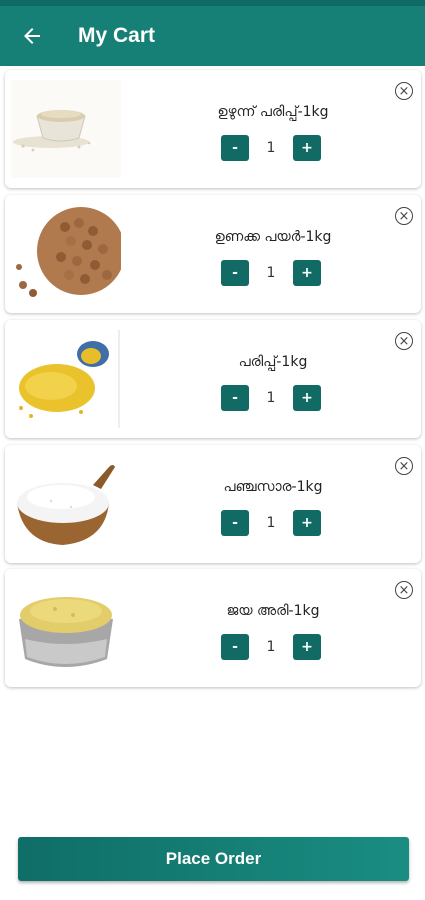 This screenshot has width=425, height=900. I want to click on cart-item: × പഞ്ചസാര-1kg - 1 +, so click(213, 504).